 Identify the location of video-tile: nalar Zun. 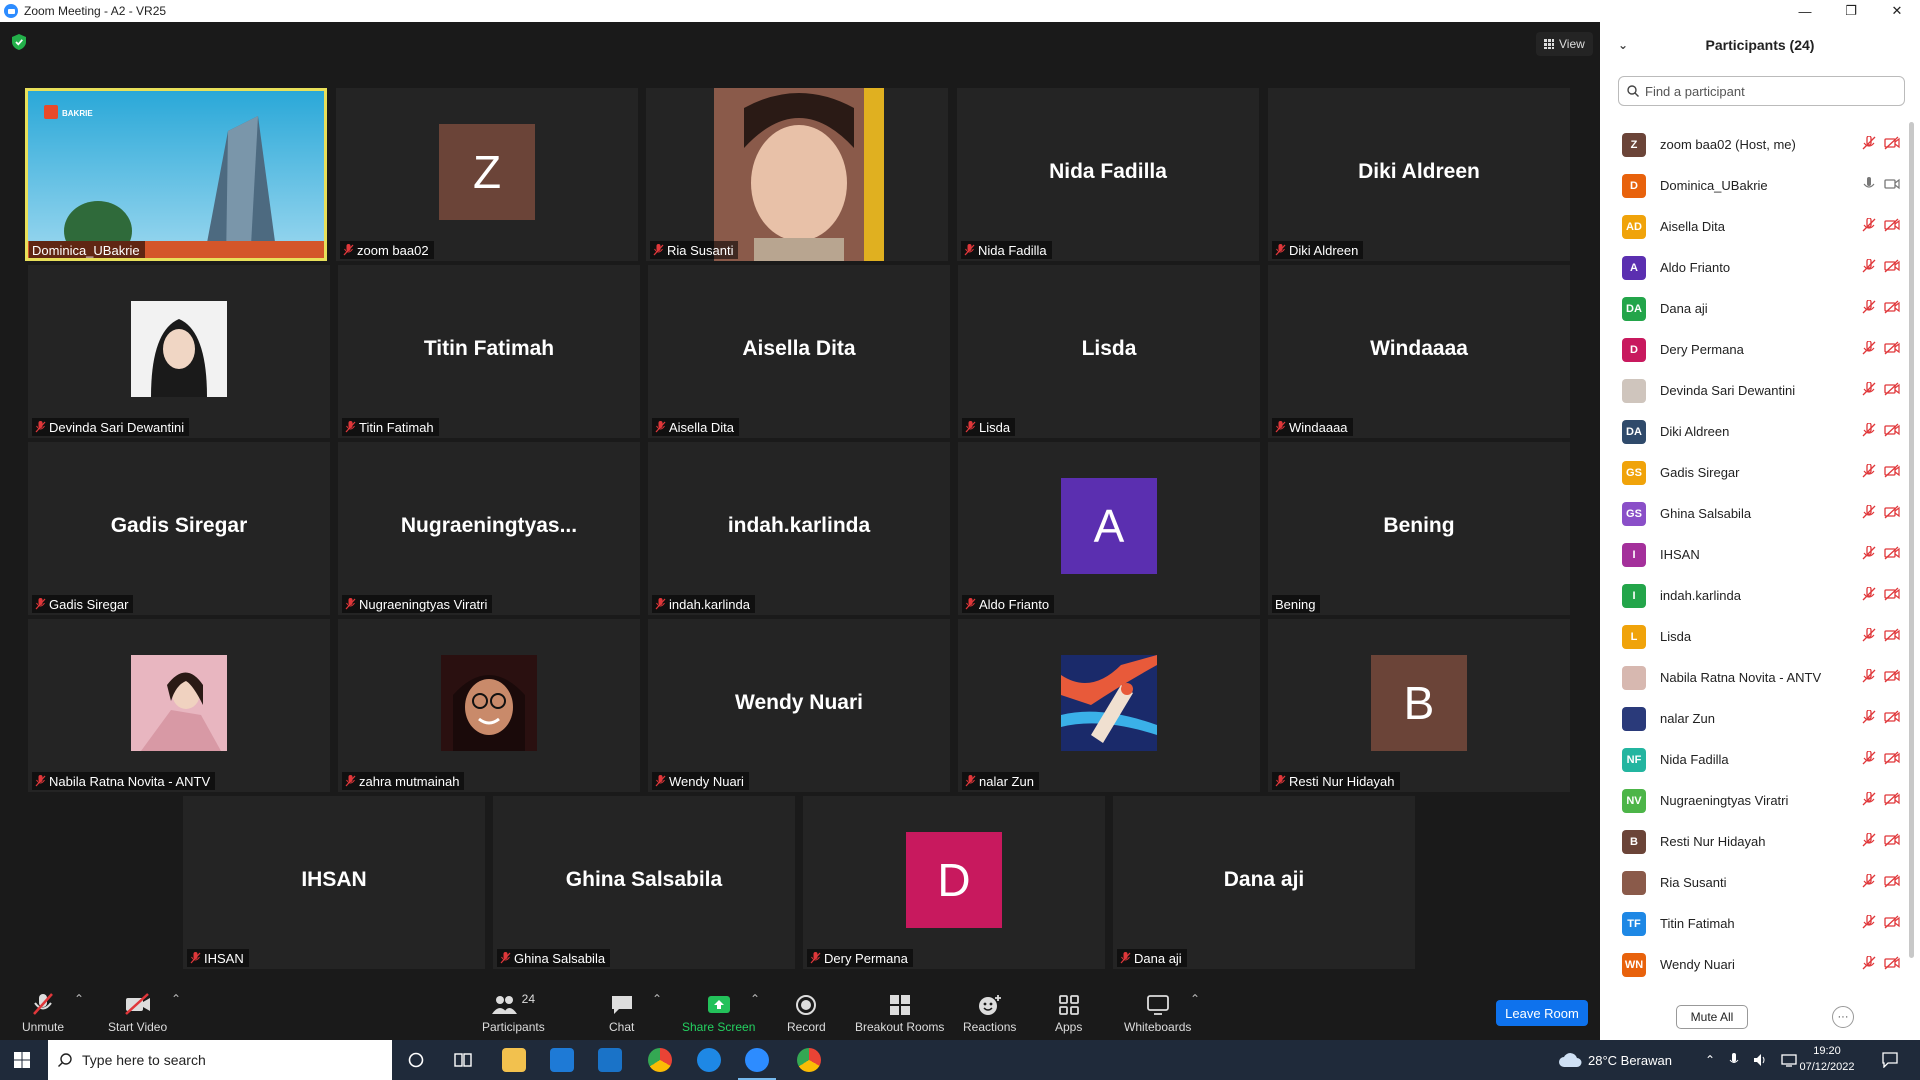
(1109, 705).